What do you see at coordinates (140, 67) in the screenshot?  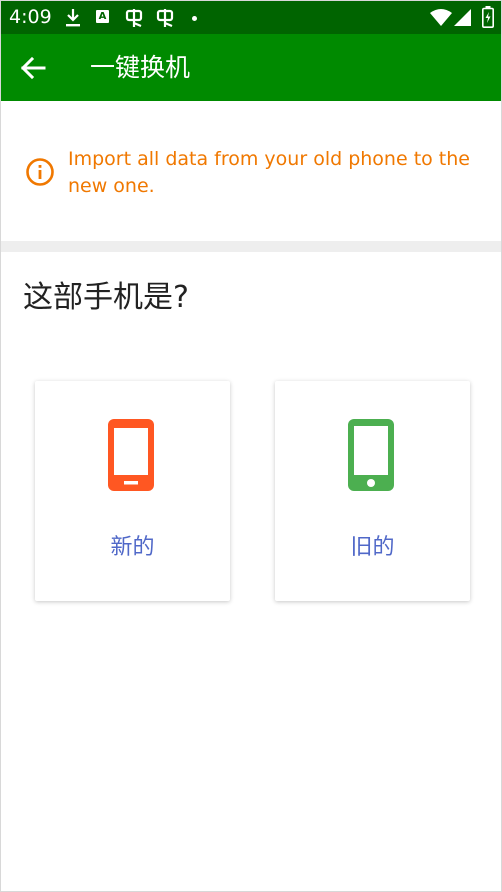 I see `page-title: 一键换机` at bounding box center [140, 67].